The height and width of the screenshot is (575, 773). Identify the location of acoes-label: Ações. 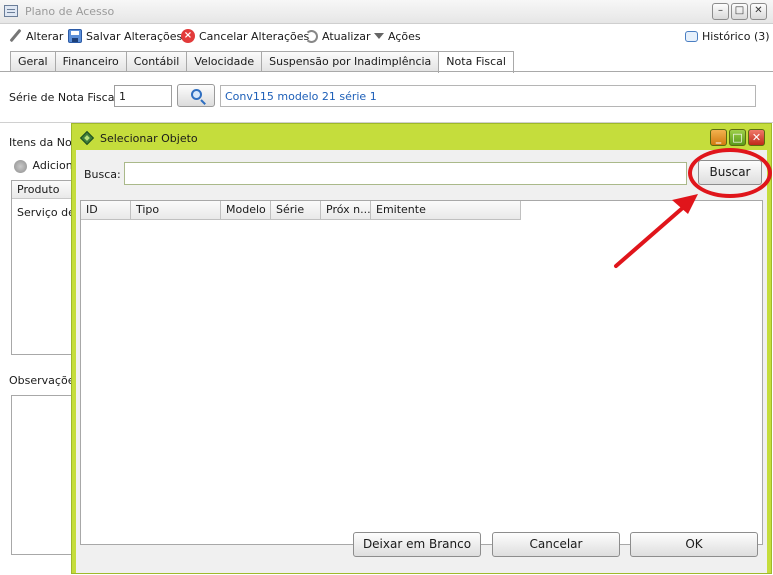
(404, 36).